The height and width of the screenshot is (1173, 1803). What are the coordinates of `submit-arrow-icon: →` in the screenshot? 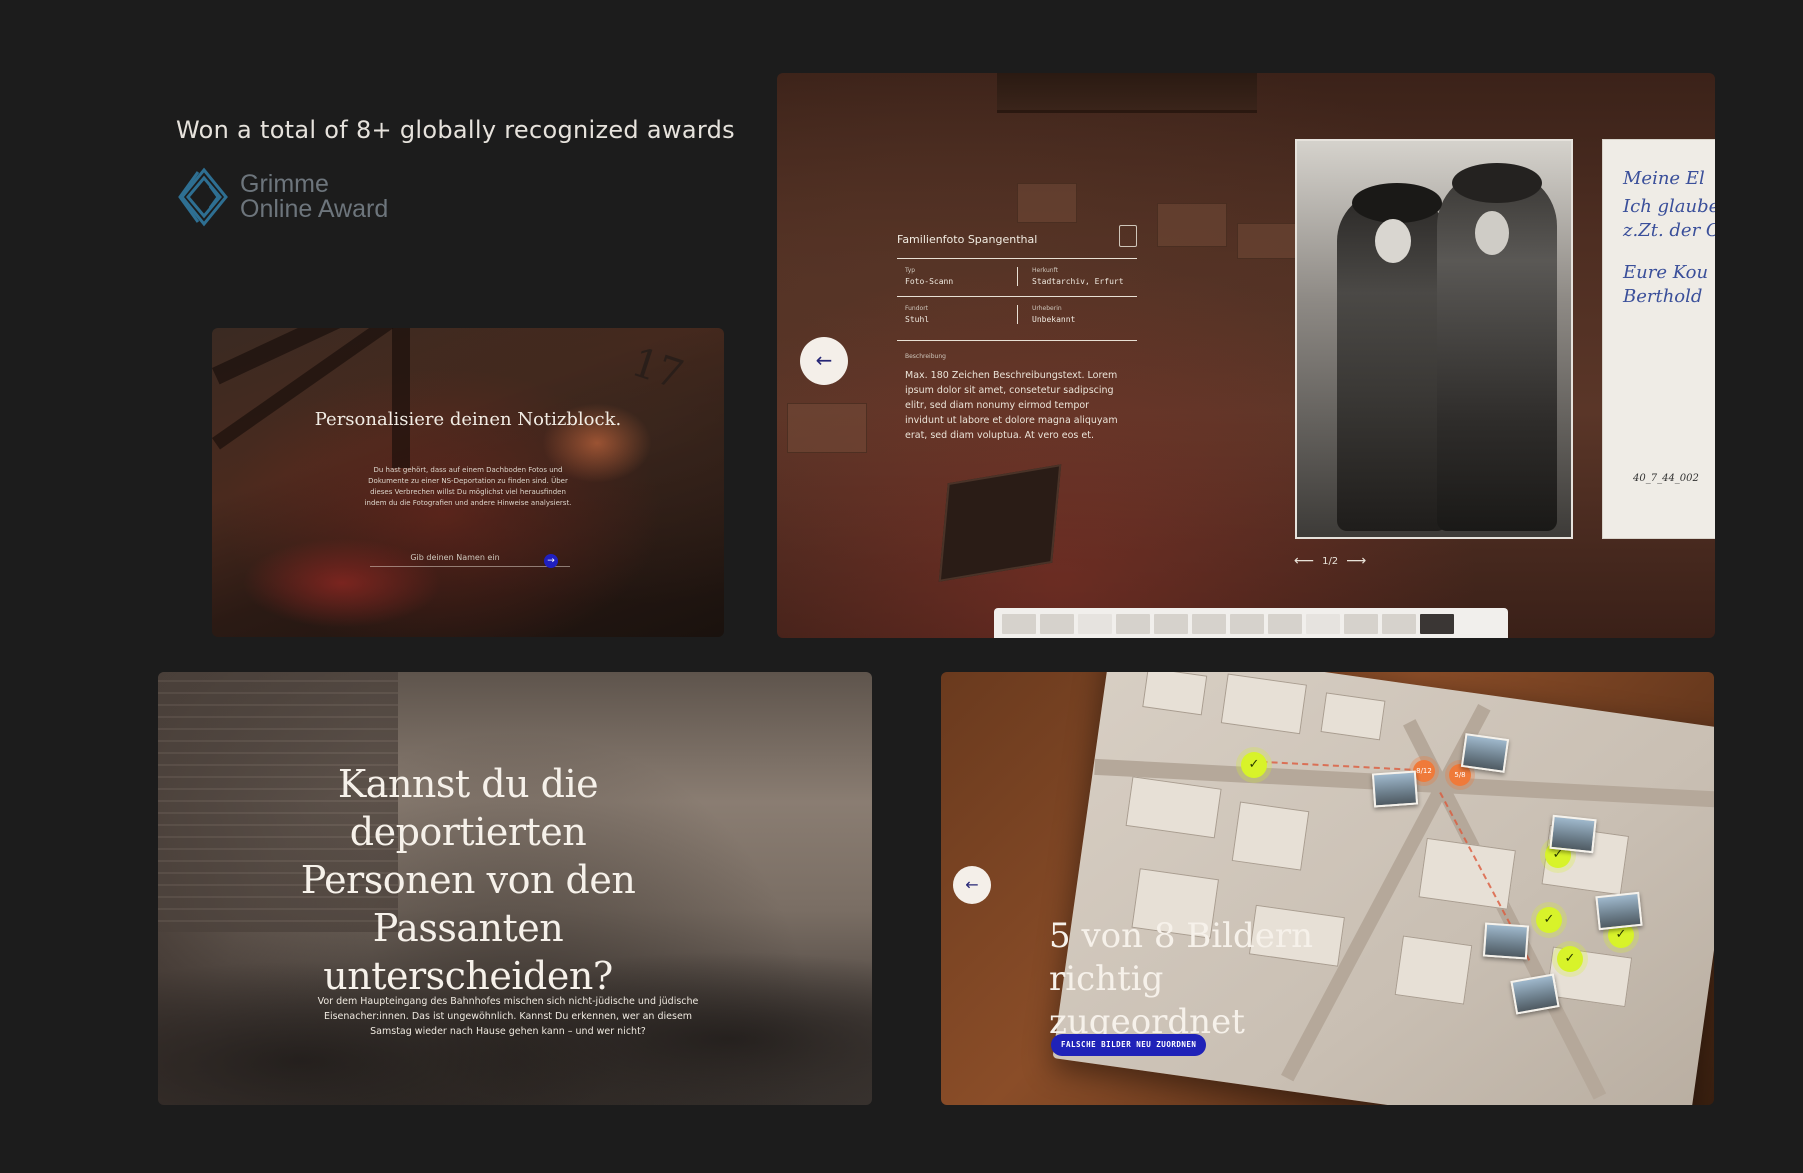 It's located at (551, 561).